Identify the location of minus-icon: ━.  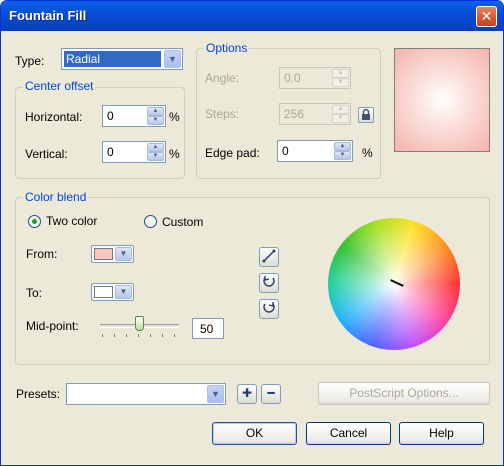
(271, 393).